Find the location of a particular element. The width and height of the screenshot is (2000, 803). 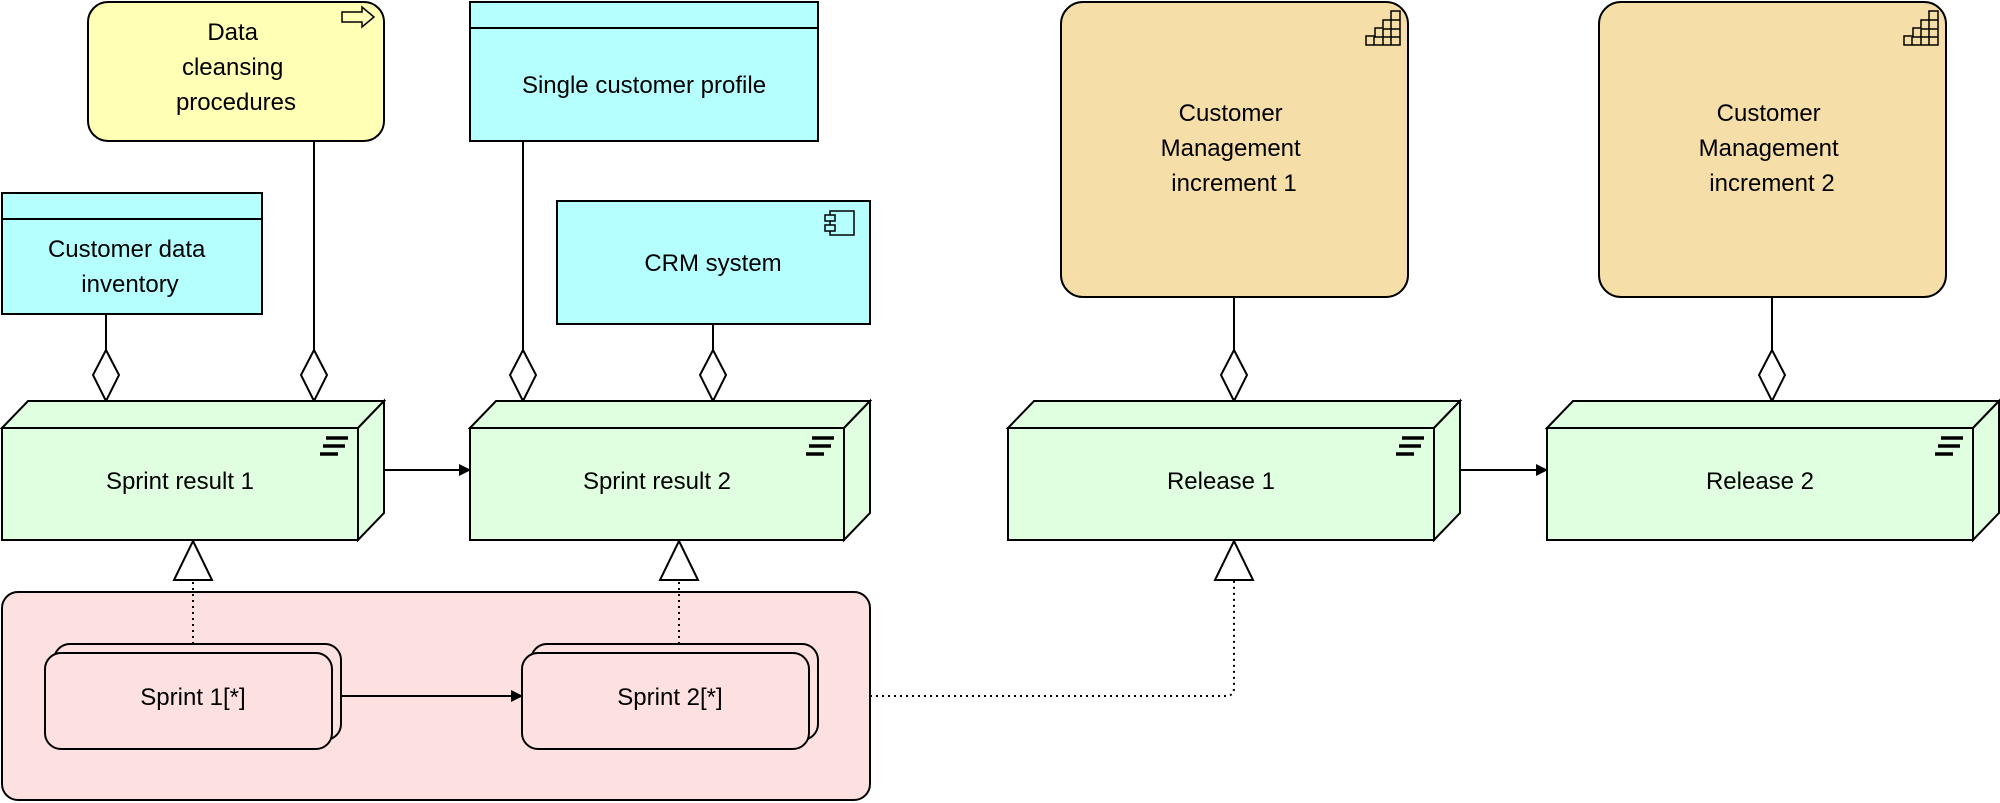

node-label: Release 2 is located at coordinates (1760, 481).